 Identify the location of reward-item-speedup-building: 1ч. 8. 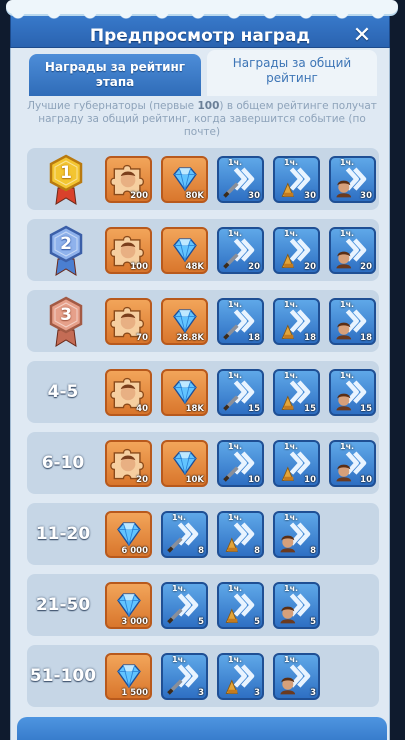
(240, 534).